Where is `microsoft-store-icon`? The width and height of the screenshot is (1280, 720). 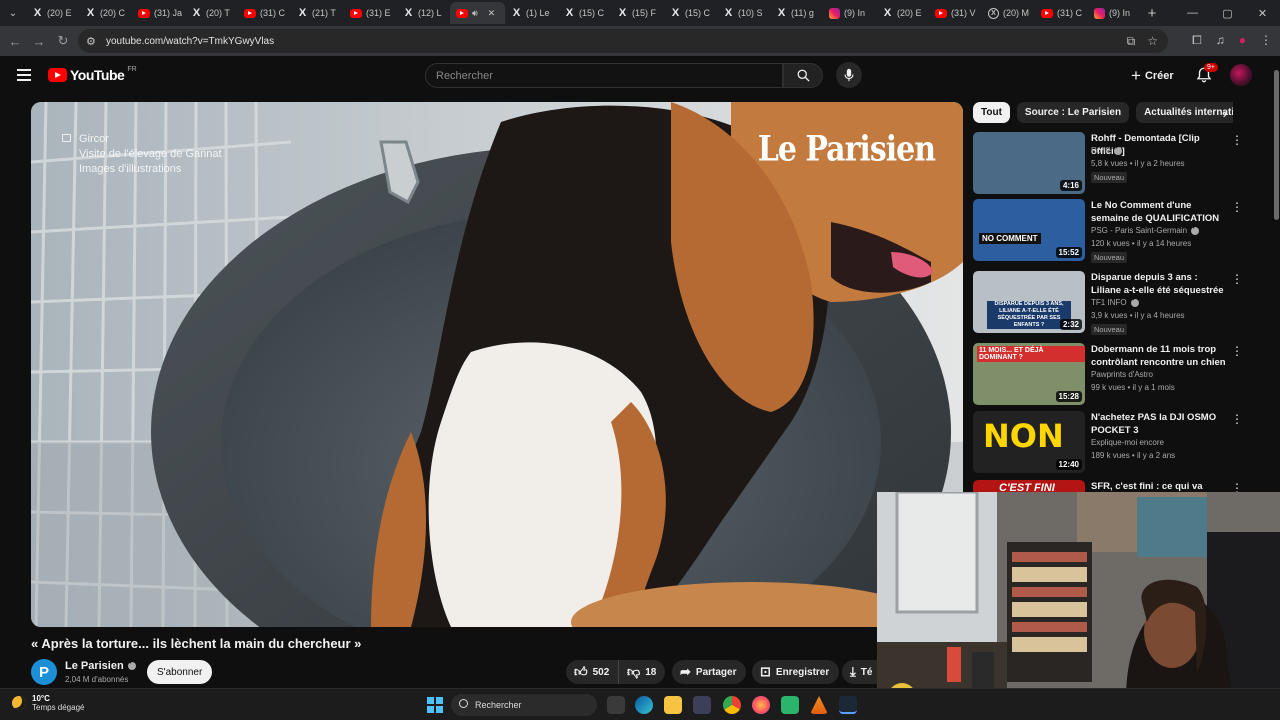 microsoft-store-icon is located at coordinates (702, 705).